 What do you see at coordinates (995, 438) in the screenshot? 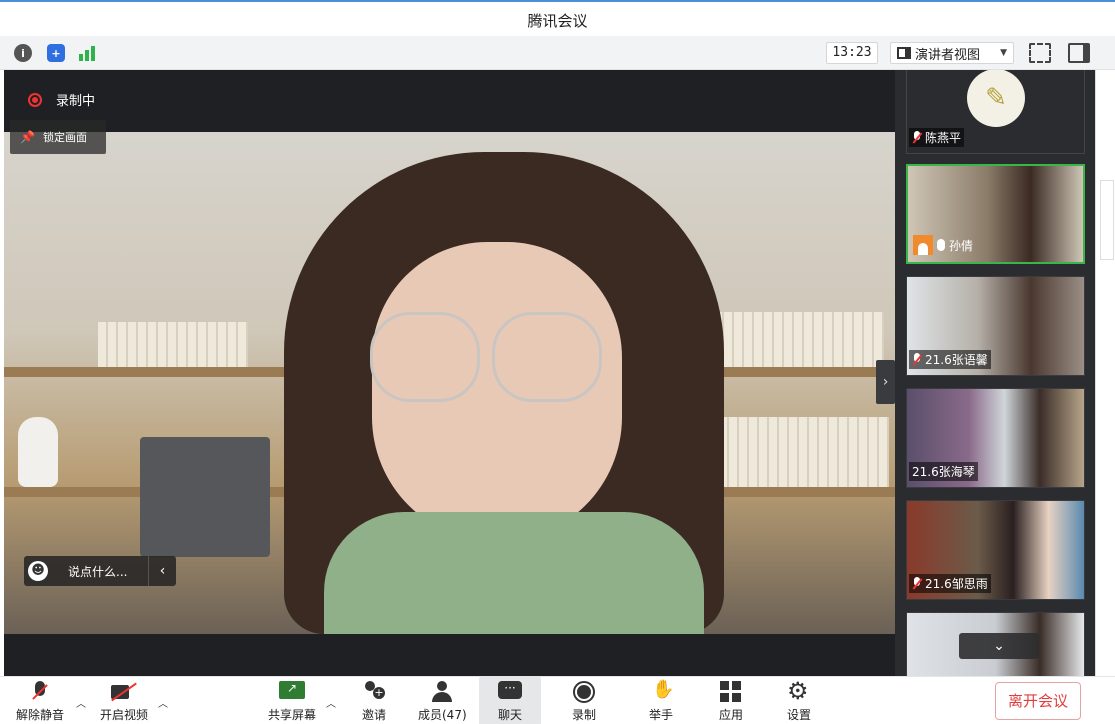
I see `participant-tile: 21.6张海琴` at bounding box center [995, 438].